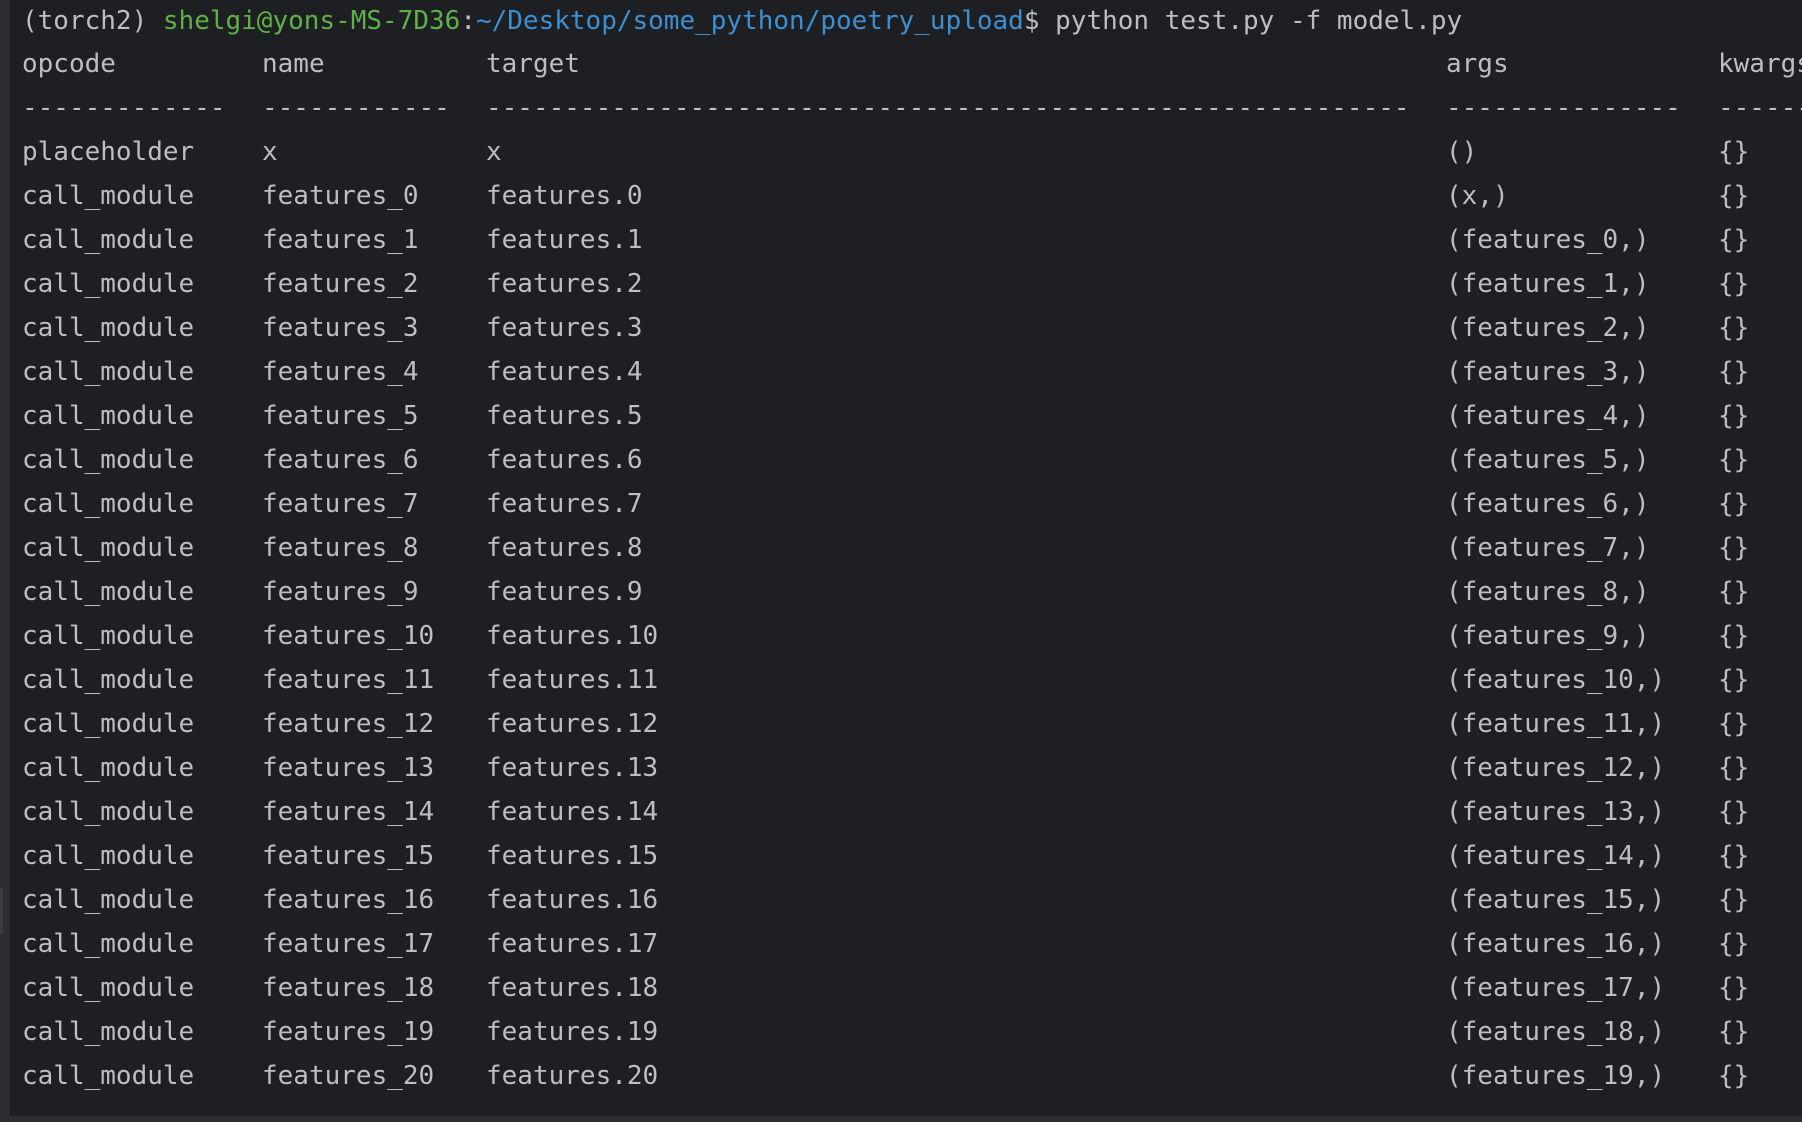 The height and width of the screenshot is (1122, 1802). I want to click on cell-args: (x,), so click(1477, 196).